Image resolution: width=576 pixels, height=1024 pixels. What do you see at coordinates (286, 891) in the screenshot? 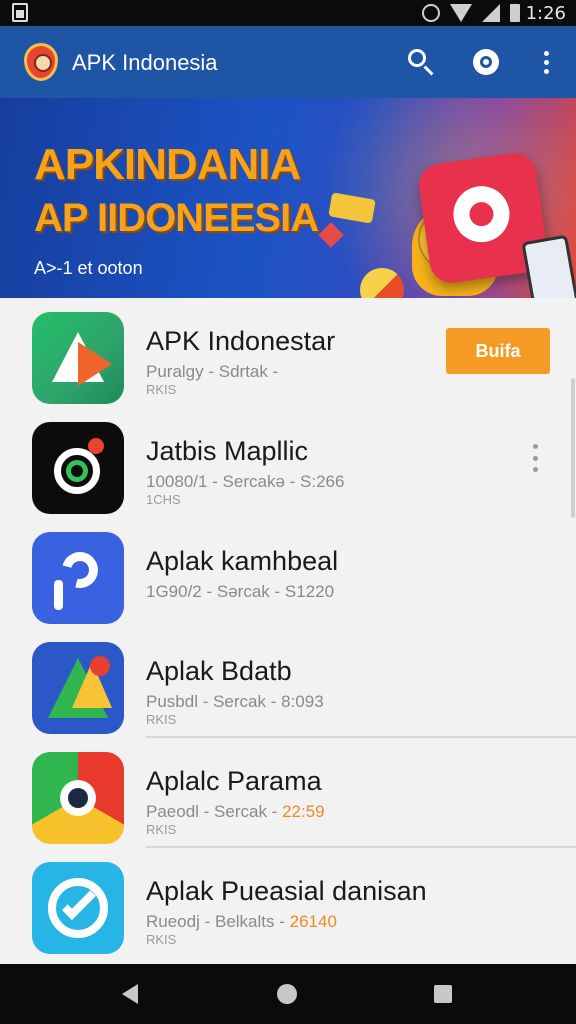
I see `app-name: Aplak Pueasial danisan` at bounding box center [286, 891].